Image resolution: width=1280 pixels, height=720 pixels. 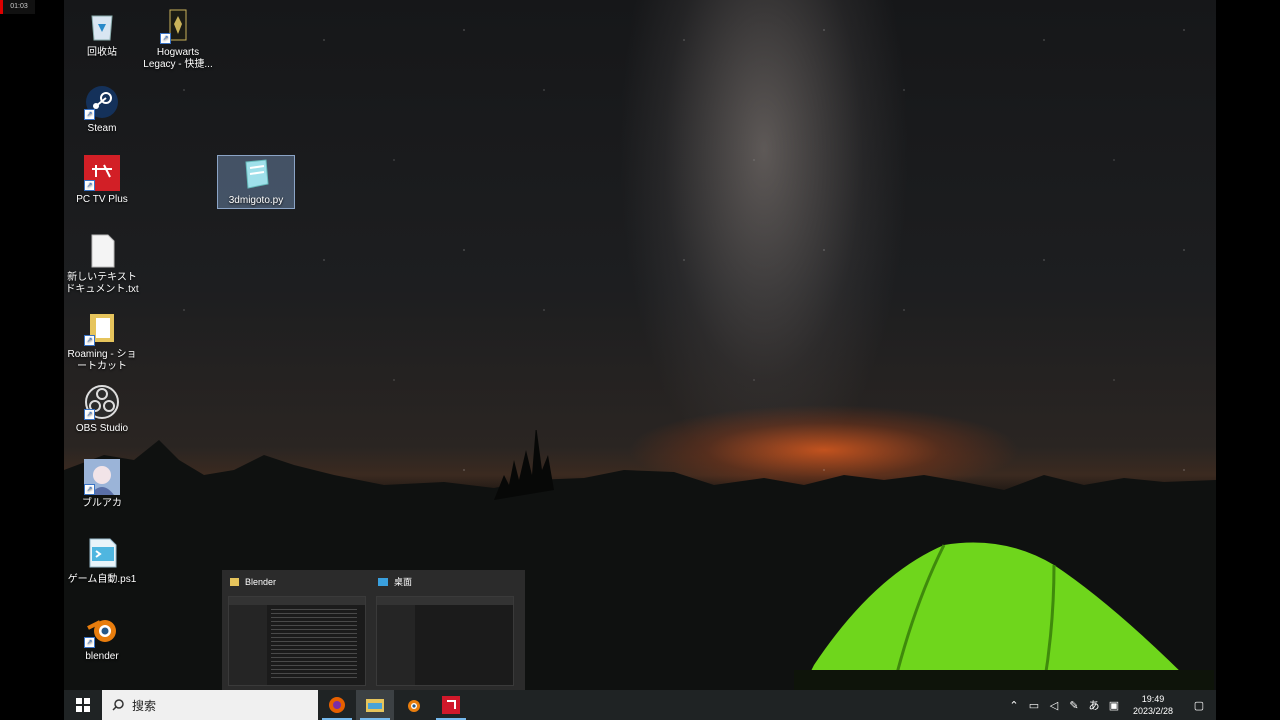 I want to click on desktop-icon-label: ブルアカ, so click(x=102, y=503).